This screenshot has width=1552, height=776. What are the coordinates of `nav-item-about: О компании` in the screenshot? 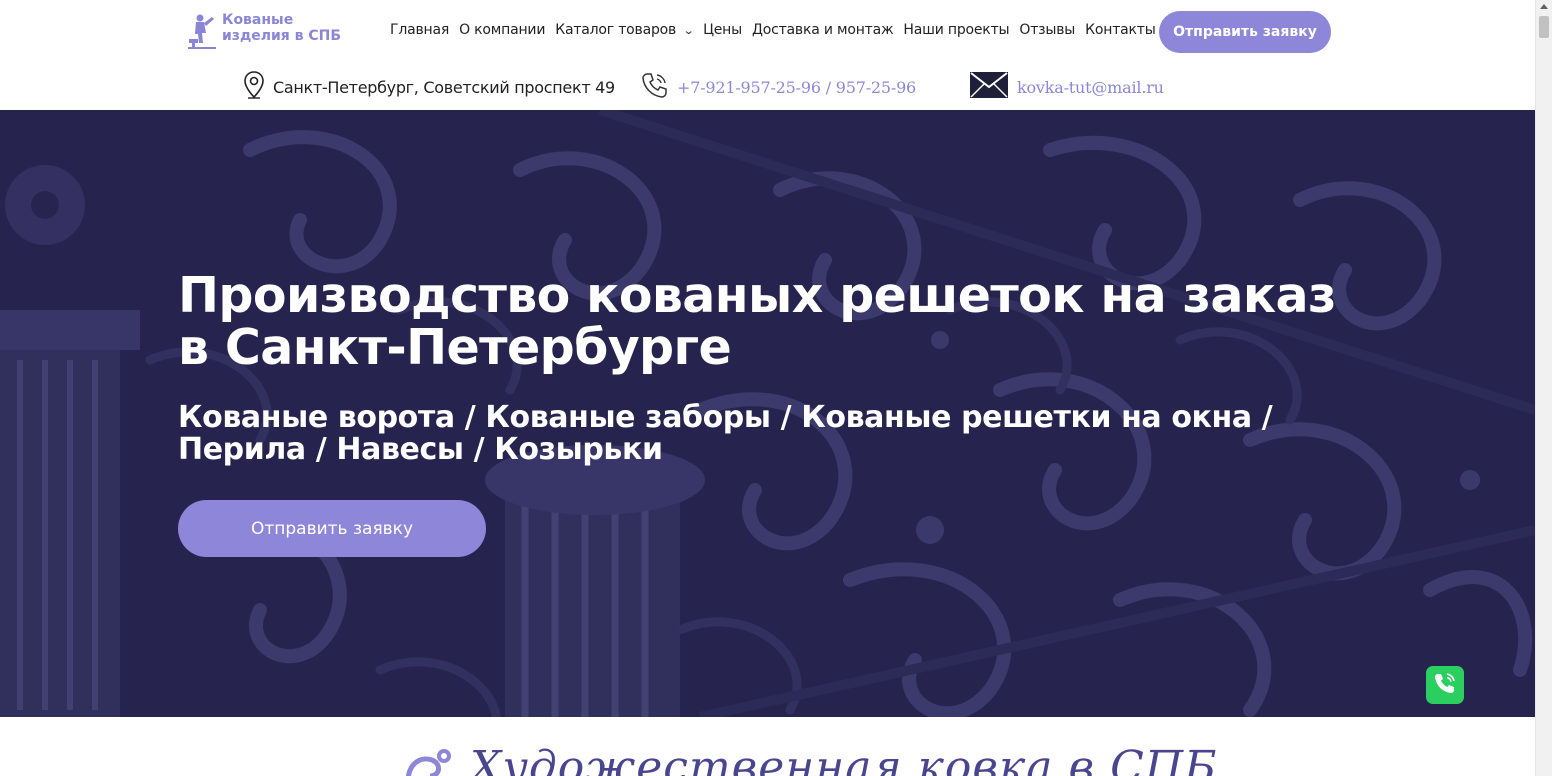 It's located at (502, 30).